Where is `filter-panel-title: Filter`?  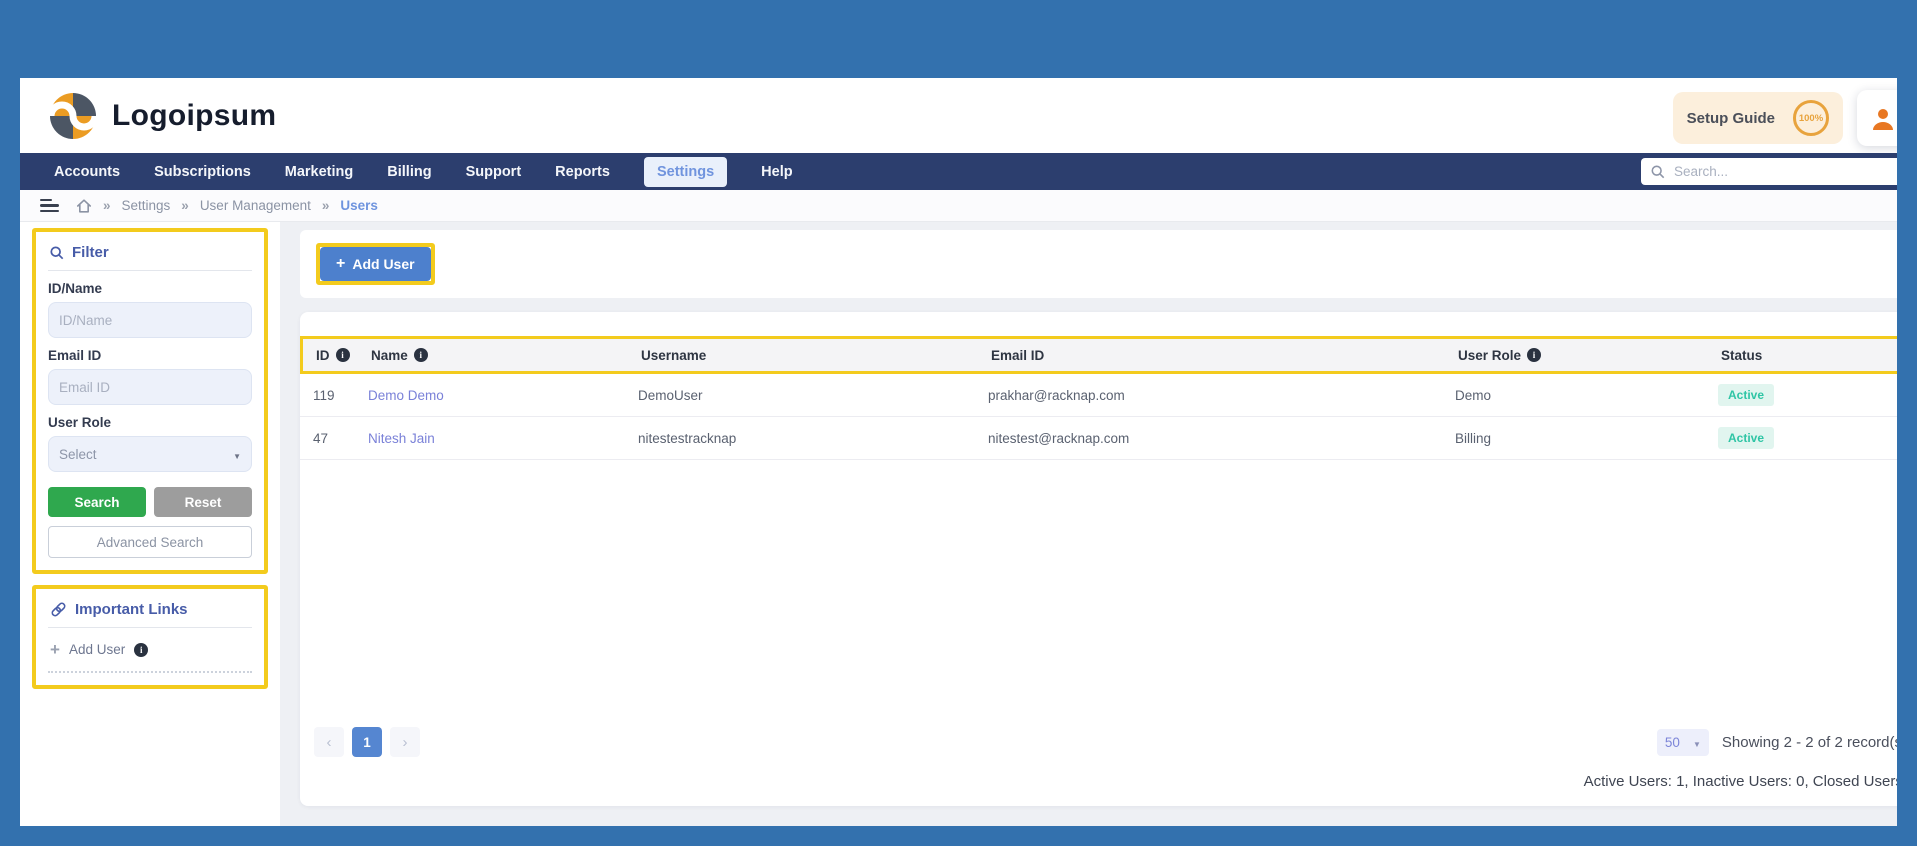
filter-panel-title: Filter is located at coordinates (150, 256).